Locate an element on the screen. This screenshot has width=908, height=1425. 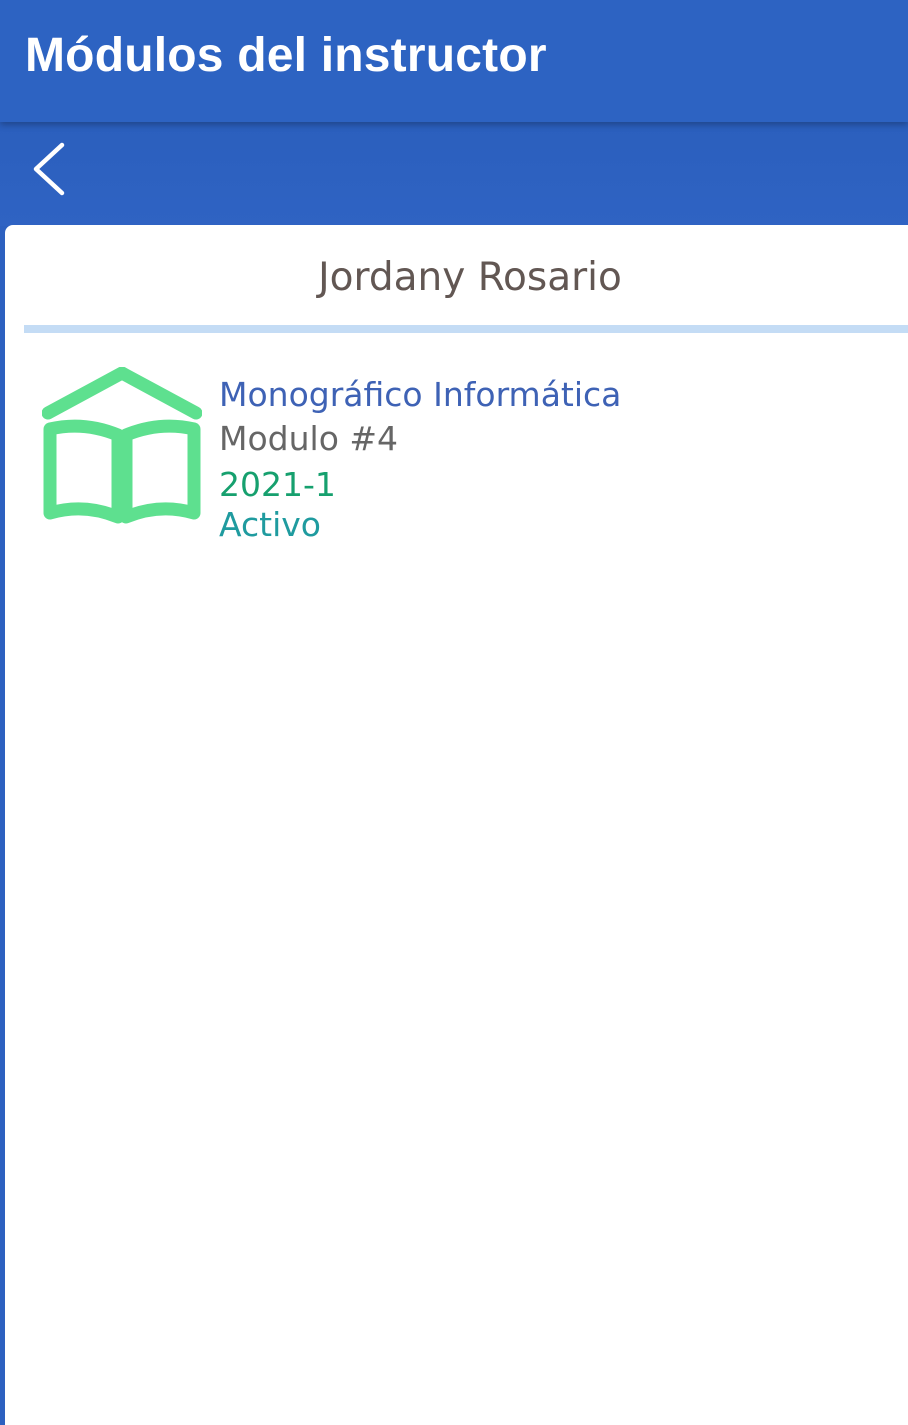
chevron-left-icon is located at coordinates (49, 169).